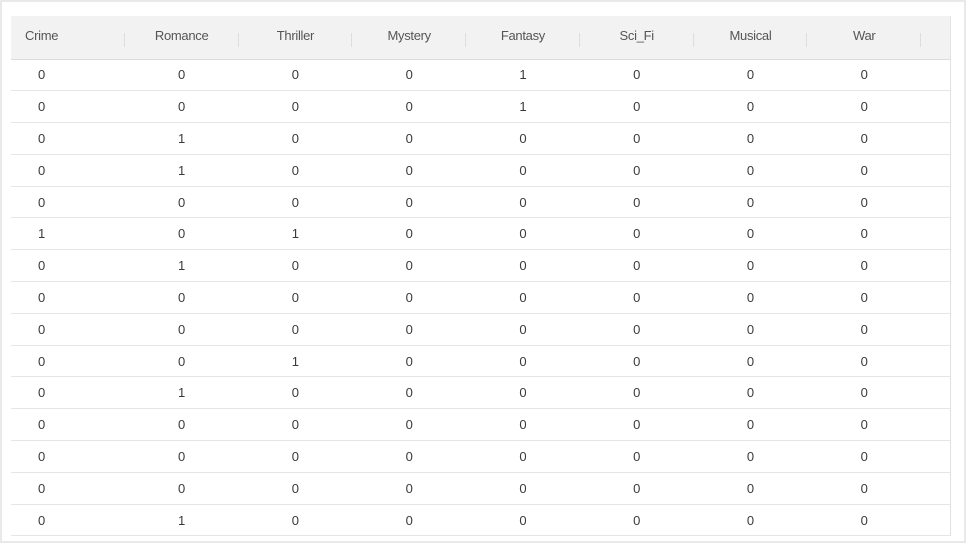 This screenshot has height=543, width=966. I want to click on column-header-label: Fantasy, so click(523, 35).